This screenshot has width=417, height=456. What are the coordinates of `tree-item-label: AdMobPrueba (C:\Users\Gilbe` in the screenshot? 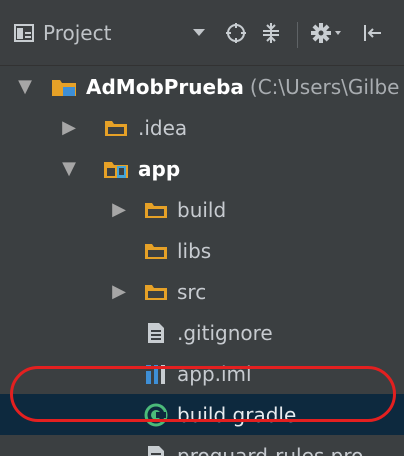 It's located at (243, 86).